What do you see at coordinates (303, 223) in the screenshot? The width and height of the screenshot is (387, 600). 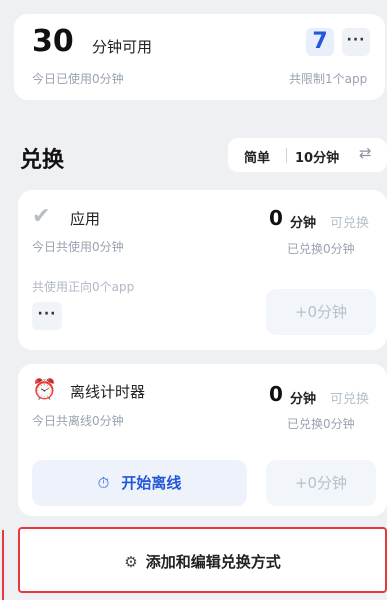 I see `app-minutes-unit: 分钟` at bounding box center [303, 223].